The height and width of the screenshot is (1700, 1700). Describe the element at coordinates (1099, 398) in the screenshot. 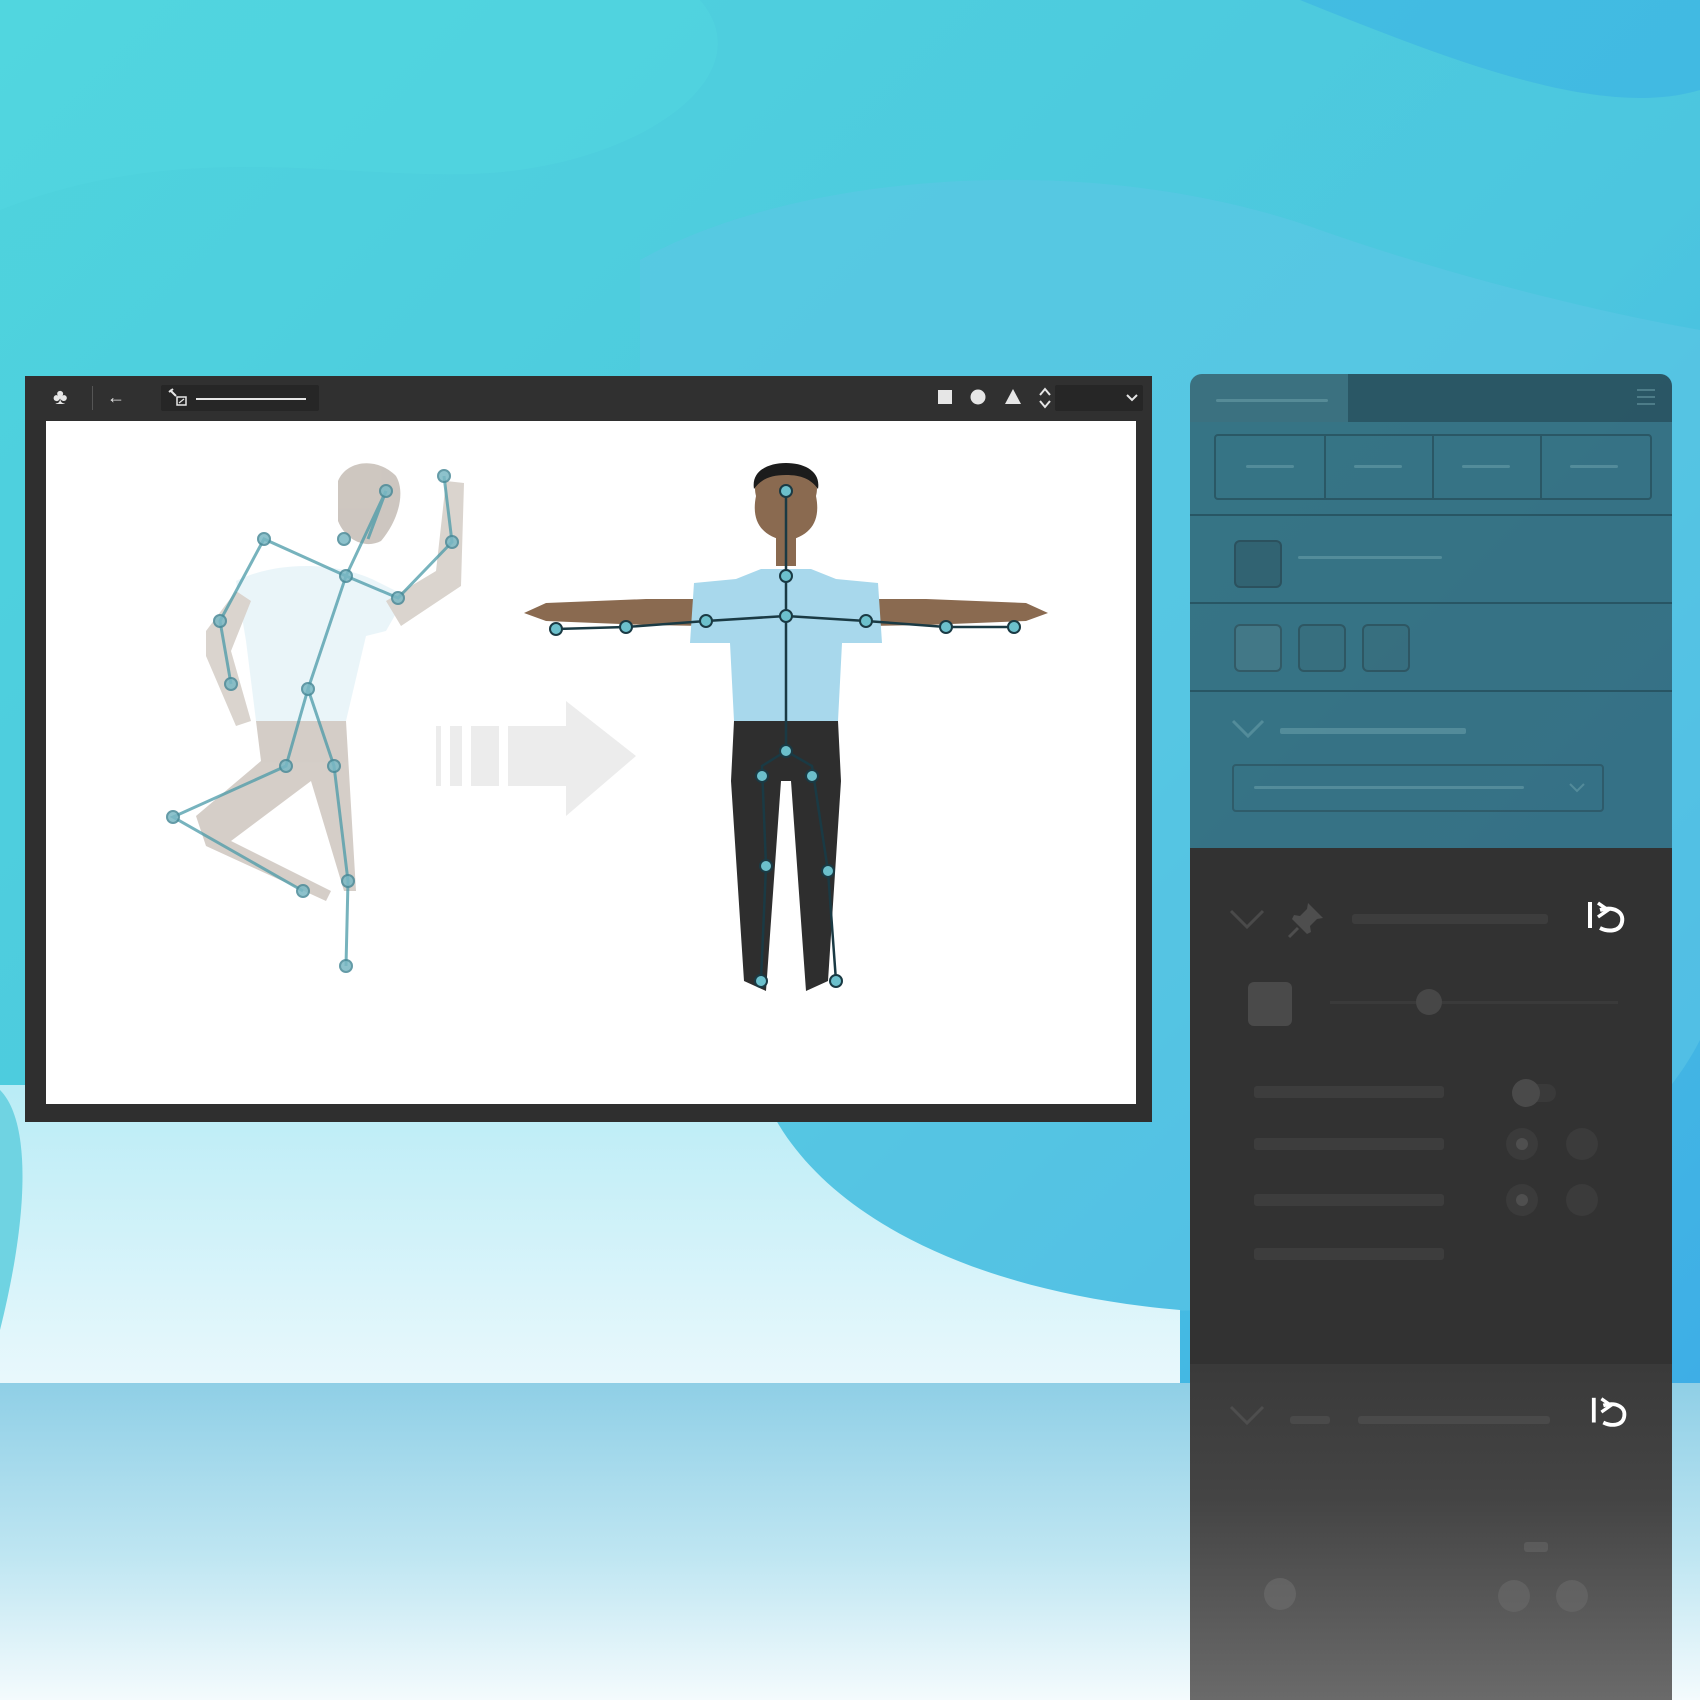

I see `zoom-select` at that location.